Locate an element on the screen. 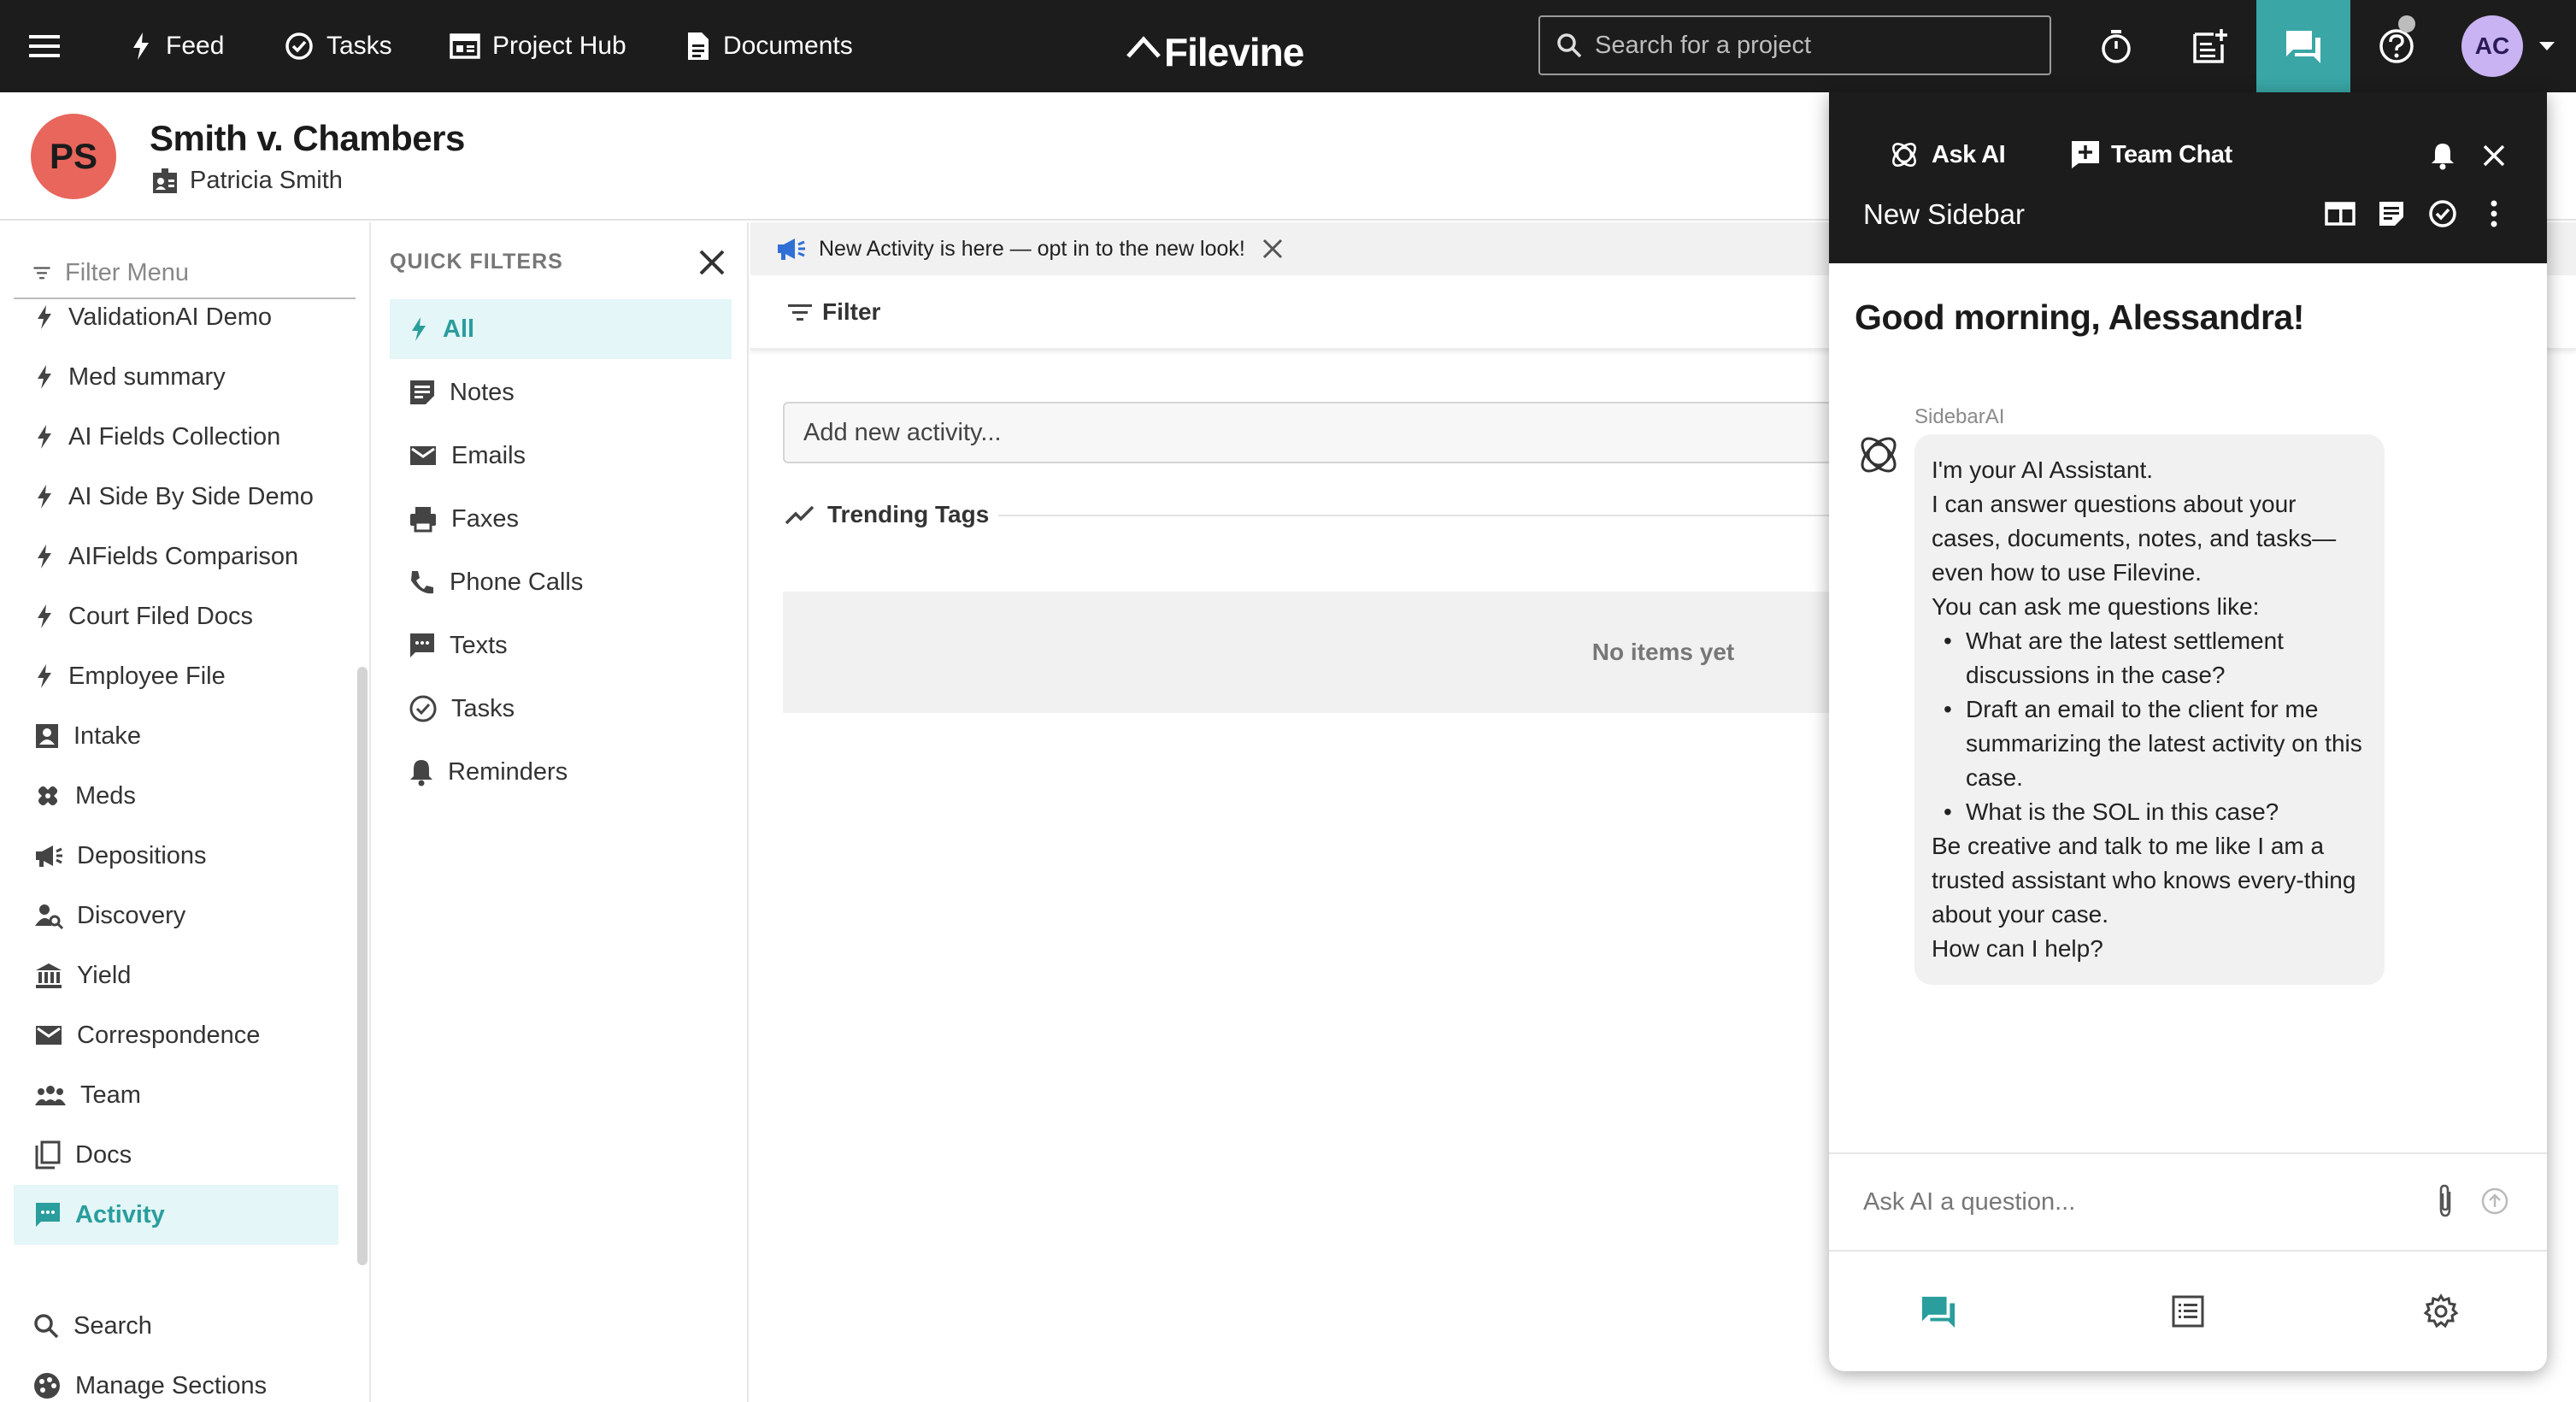  add-activity-input is located at coordinates (1337, 432).